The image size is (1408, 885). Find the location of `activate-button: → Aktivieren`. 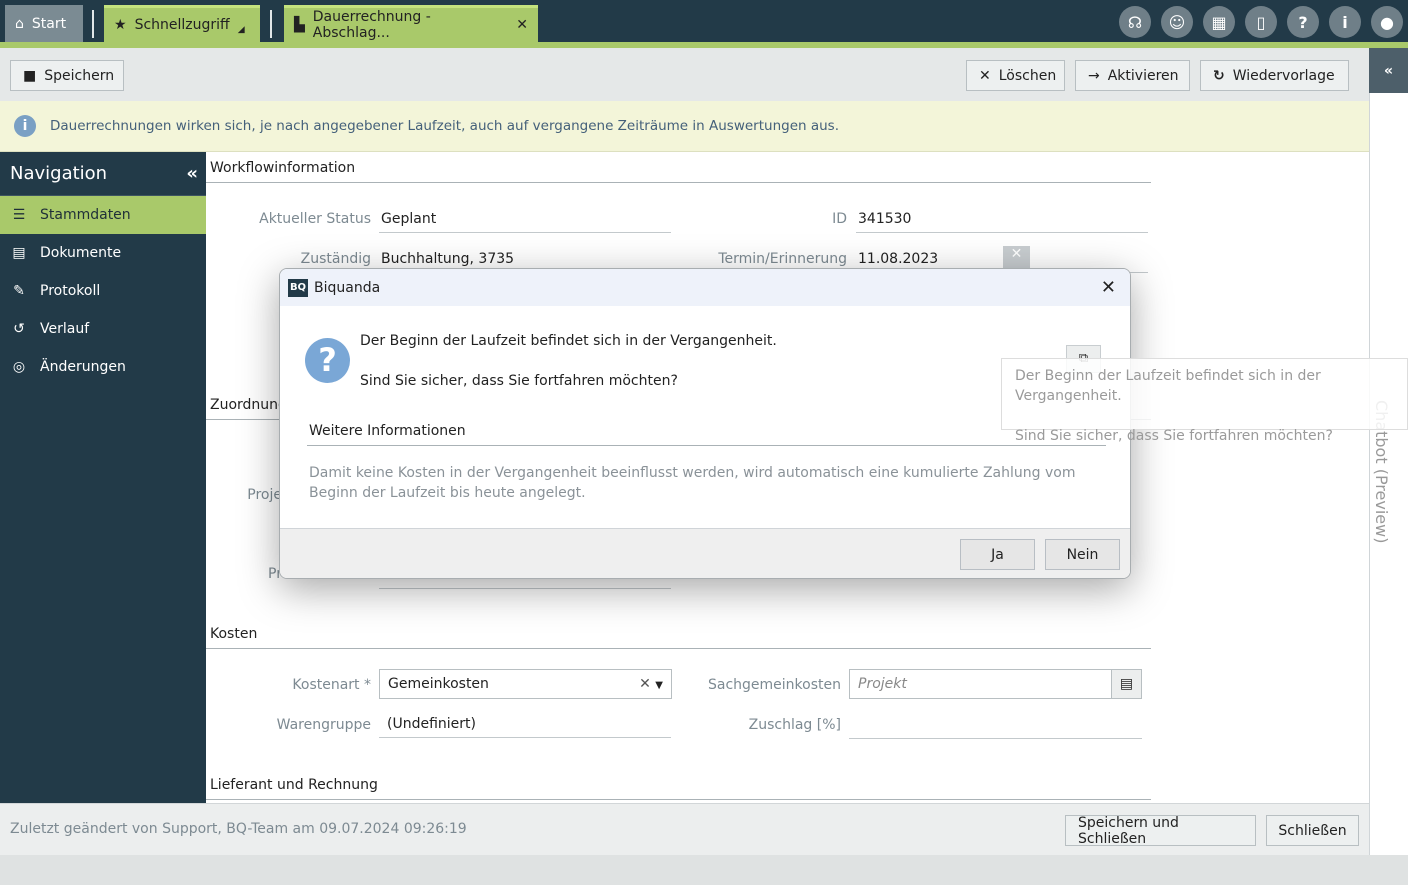

activate-button: → Aktivieren is located at coordinates (1132, 75).